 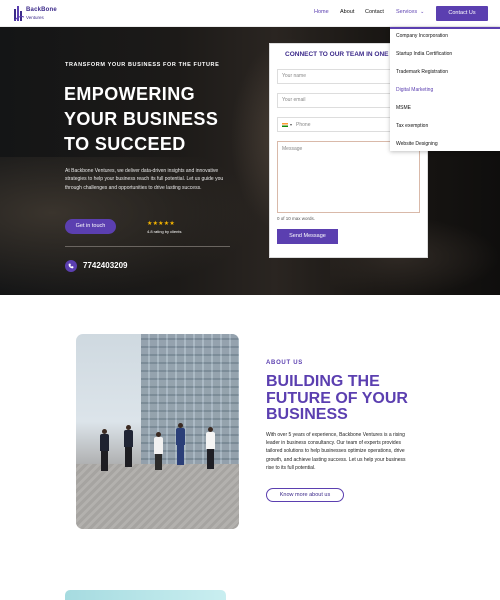 What do you see at coordinates (105, 265) in the screenshot?
I see `phone-number-link: 7742403209` at bounding box center [105, 265].